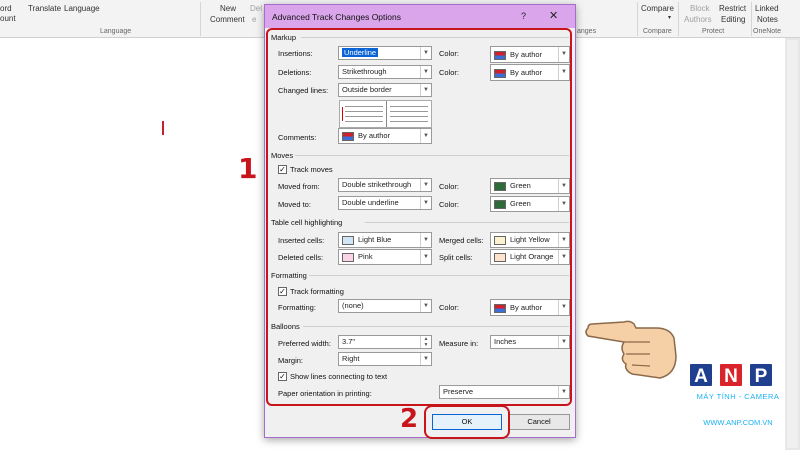 The image size is (800, 450). I want to click on dialog-title: Advanced Track Changes Options, so click(336, 17).